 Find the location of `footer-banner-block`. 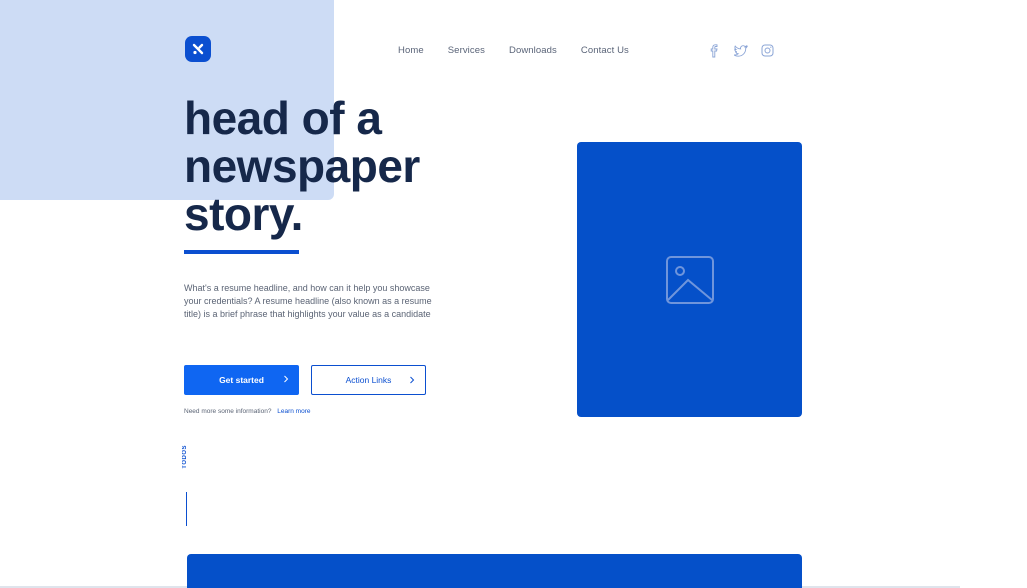

footer-banner-block is located at coordinates (494, 571).